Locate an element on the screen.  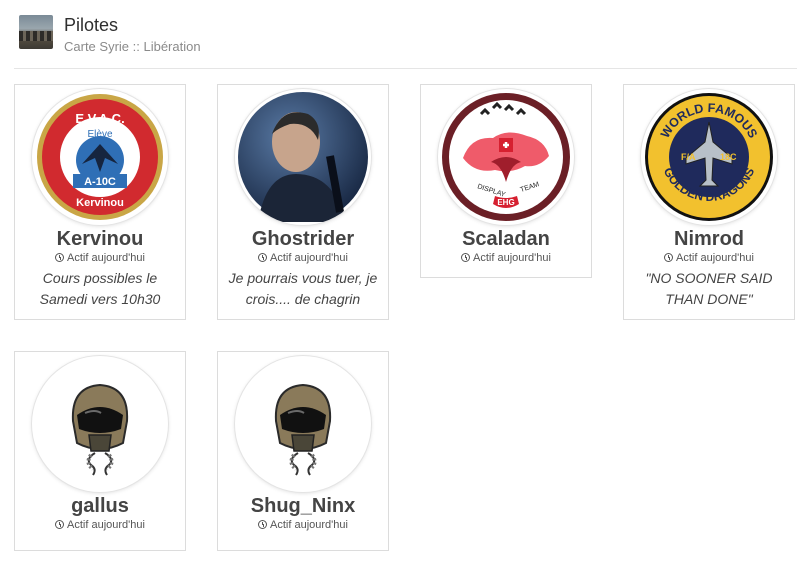
member-card: Shug_Ninx Actif aujourd'hui is located at coordinates (303, 451).